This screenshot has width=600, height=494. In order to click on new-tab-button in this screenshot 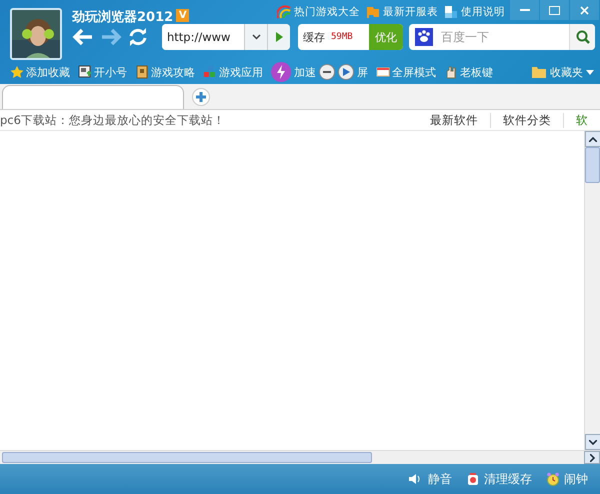, I will do `click(201, 97)`.